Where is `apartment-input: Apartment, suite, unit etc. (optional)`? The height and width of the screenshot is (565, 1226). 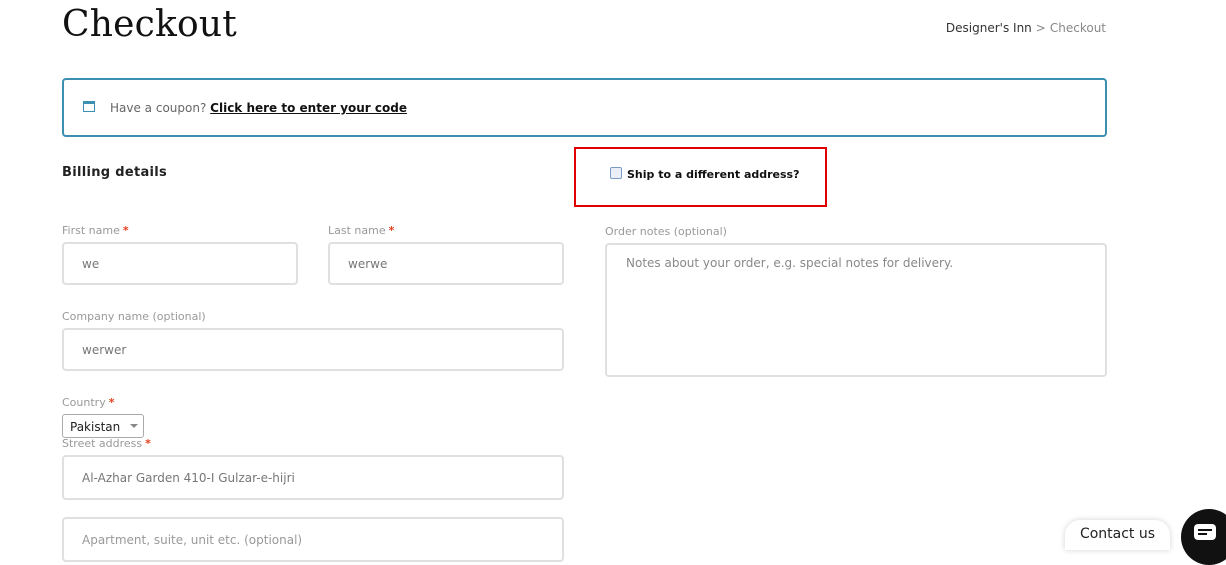
apartment-input: Apartment, suite, unit etc. (optional) is located at coordinates (313, 539).